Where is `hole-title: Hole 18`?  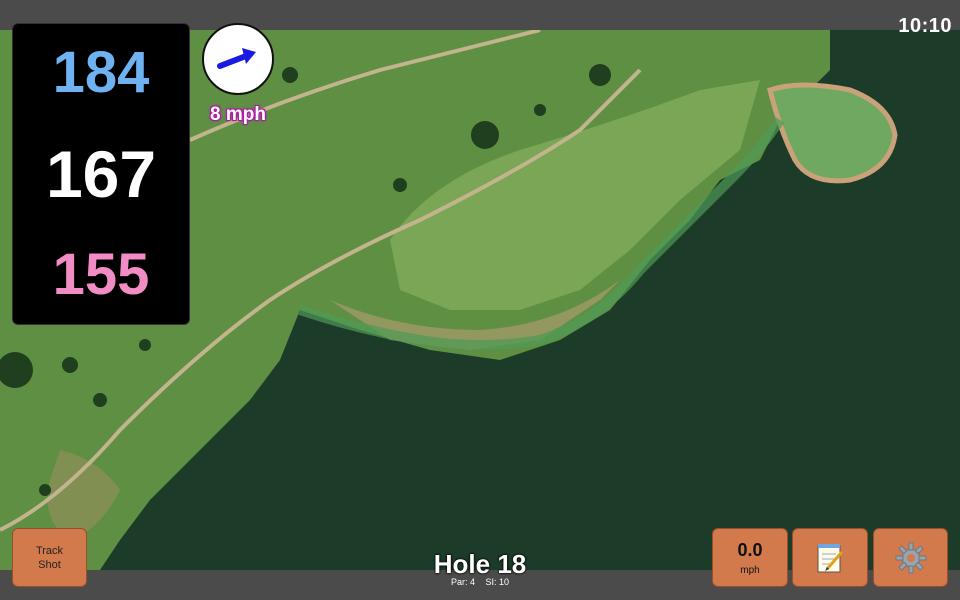 hole-title: Hole 18 is located at coordinates (480, 564).